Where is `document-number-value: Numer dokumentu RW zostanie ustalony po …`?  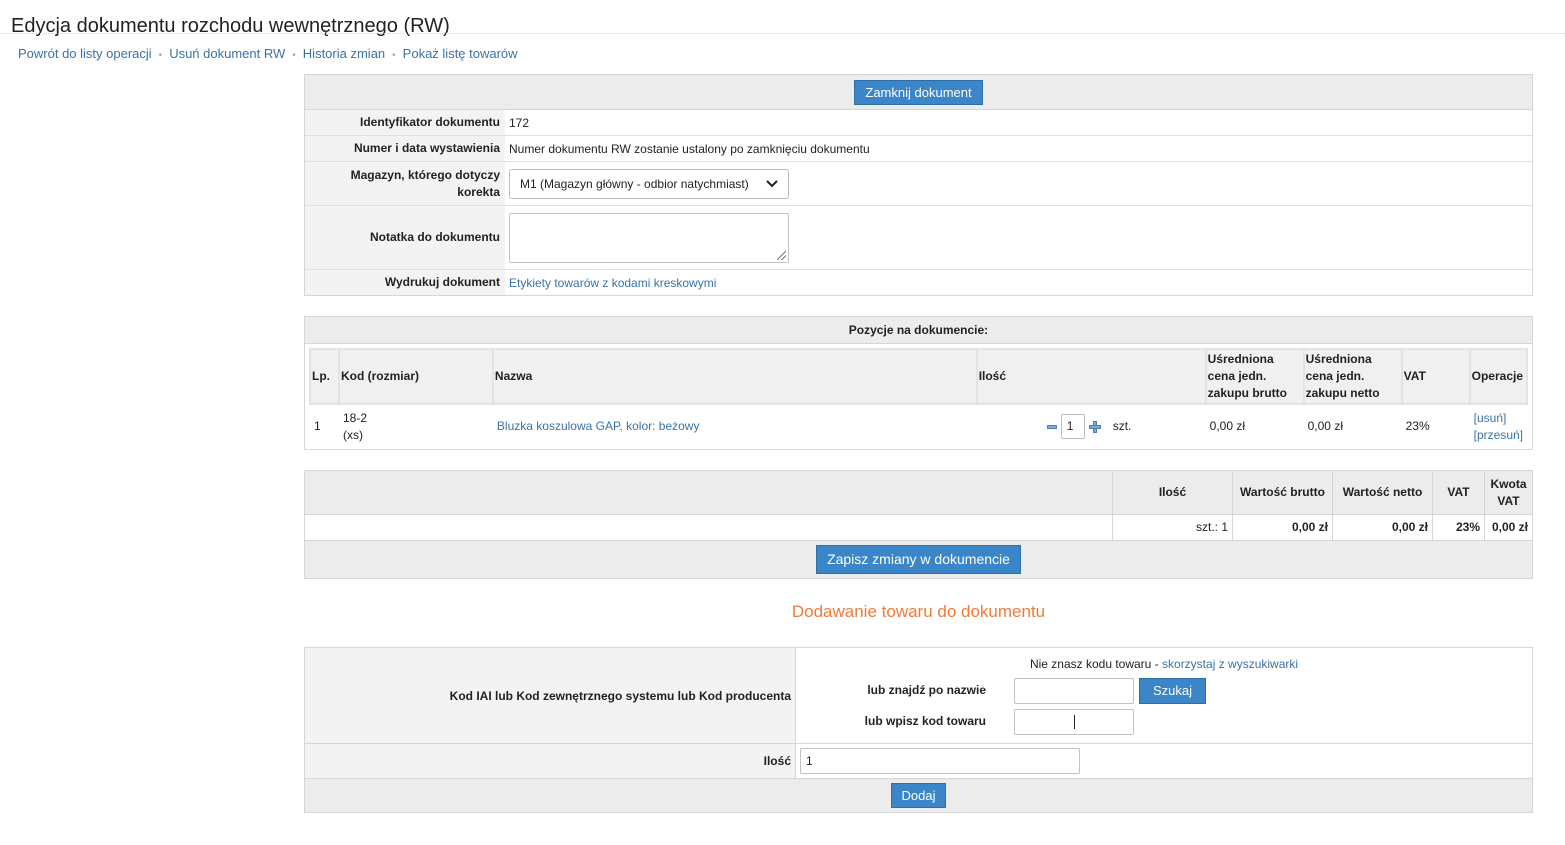 document-number-value: Numer dokumentu RW zostanie ustalony po … is located at coordinates (689, 148).